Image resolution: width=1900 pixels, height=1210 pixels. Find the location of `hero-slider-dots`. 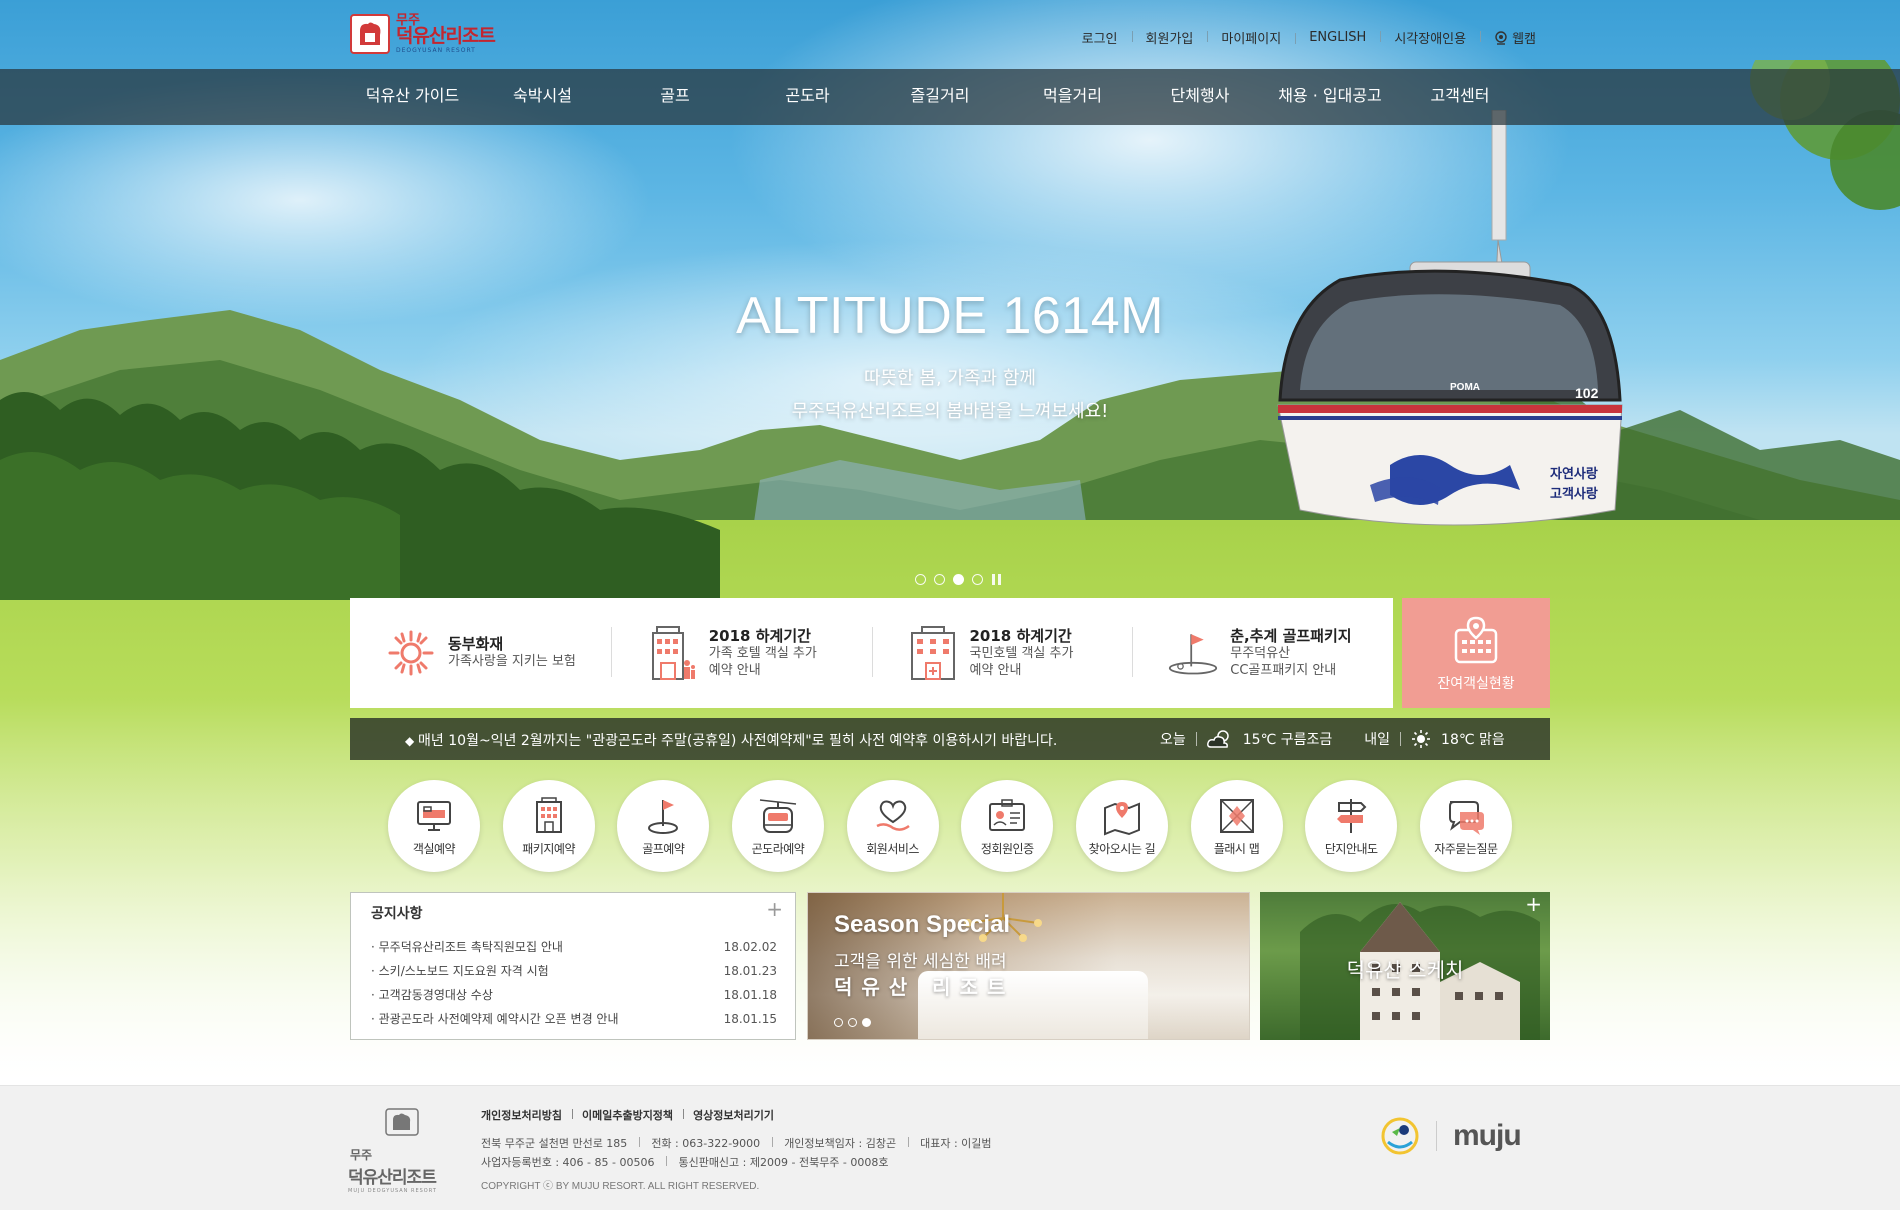

hero-slider-dots is located at coordinates (958, 579).